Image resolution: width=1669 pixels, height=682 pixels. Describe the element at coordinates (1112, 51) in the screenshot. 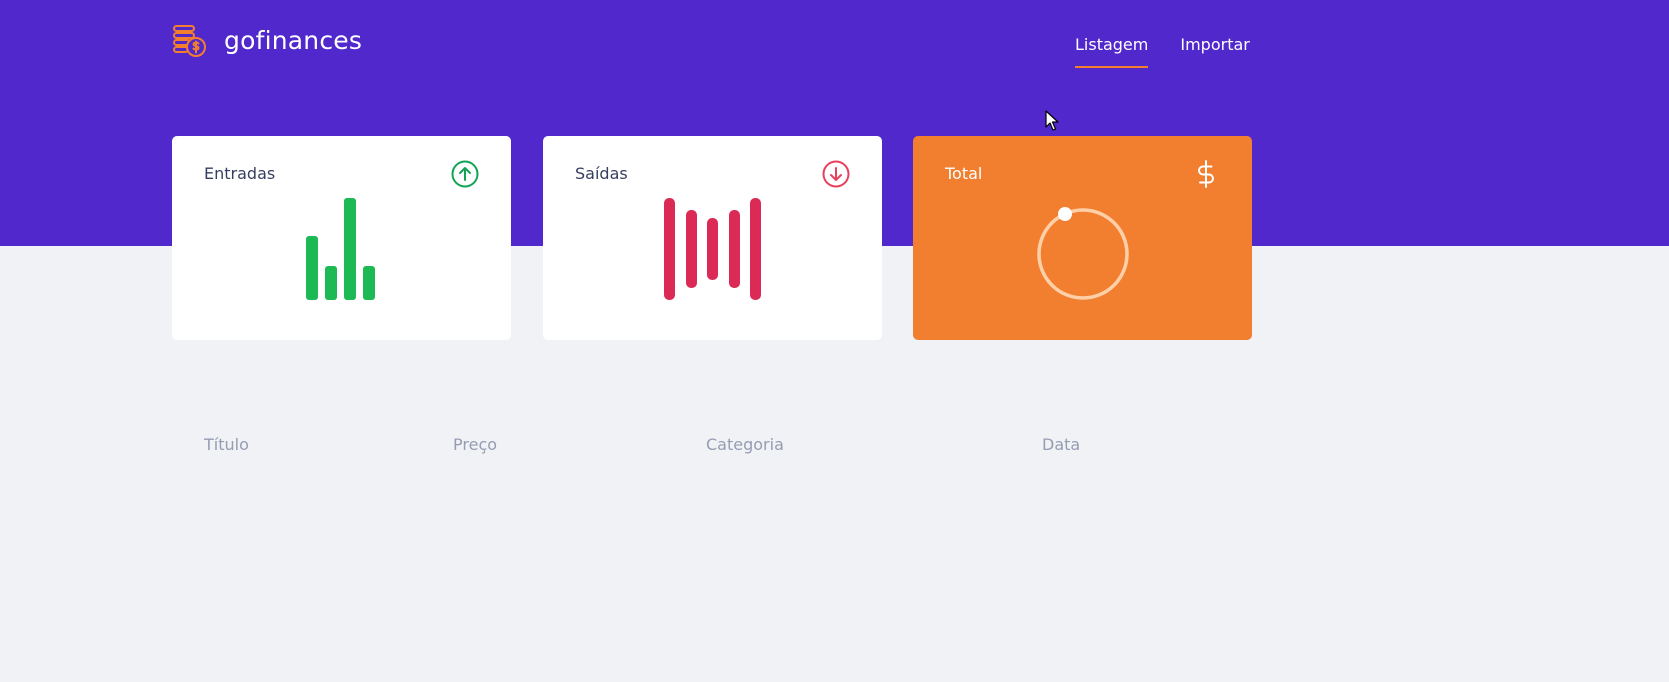

I see `nav-listagem: Listagem` at that location.